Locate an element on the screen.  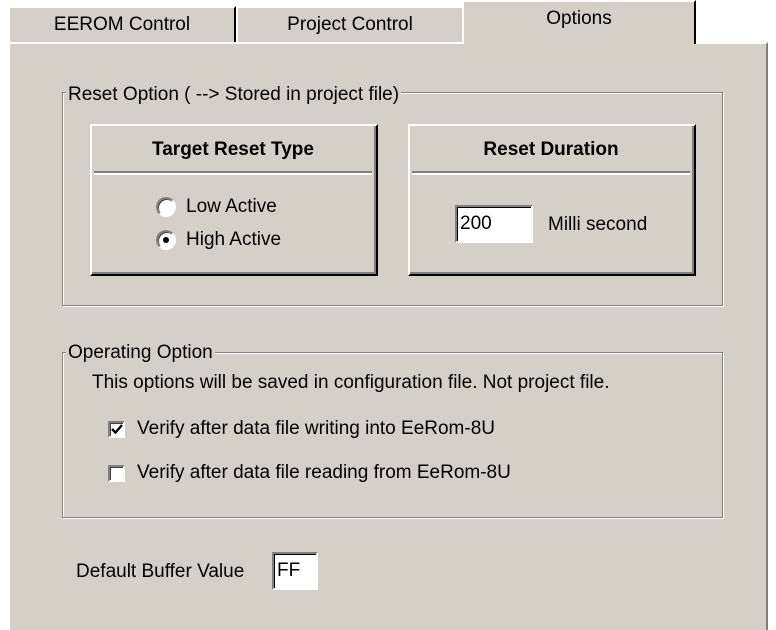
radio-button-selected is located at coordinates (166, 240).